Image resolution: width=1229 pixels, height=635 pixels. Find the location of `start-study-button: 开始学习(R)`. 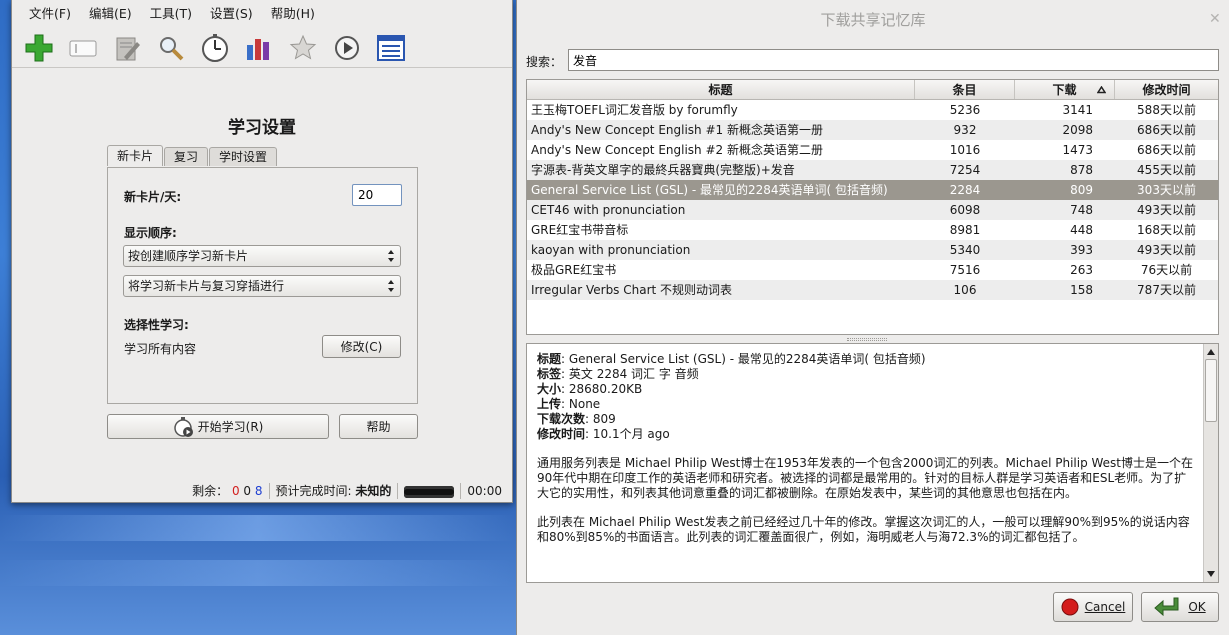

start-study-button: 开始学习(R) is located at coordinates (218, 426).